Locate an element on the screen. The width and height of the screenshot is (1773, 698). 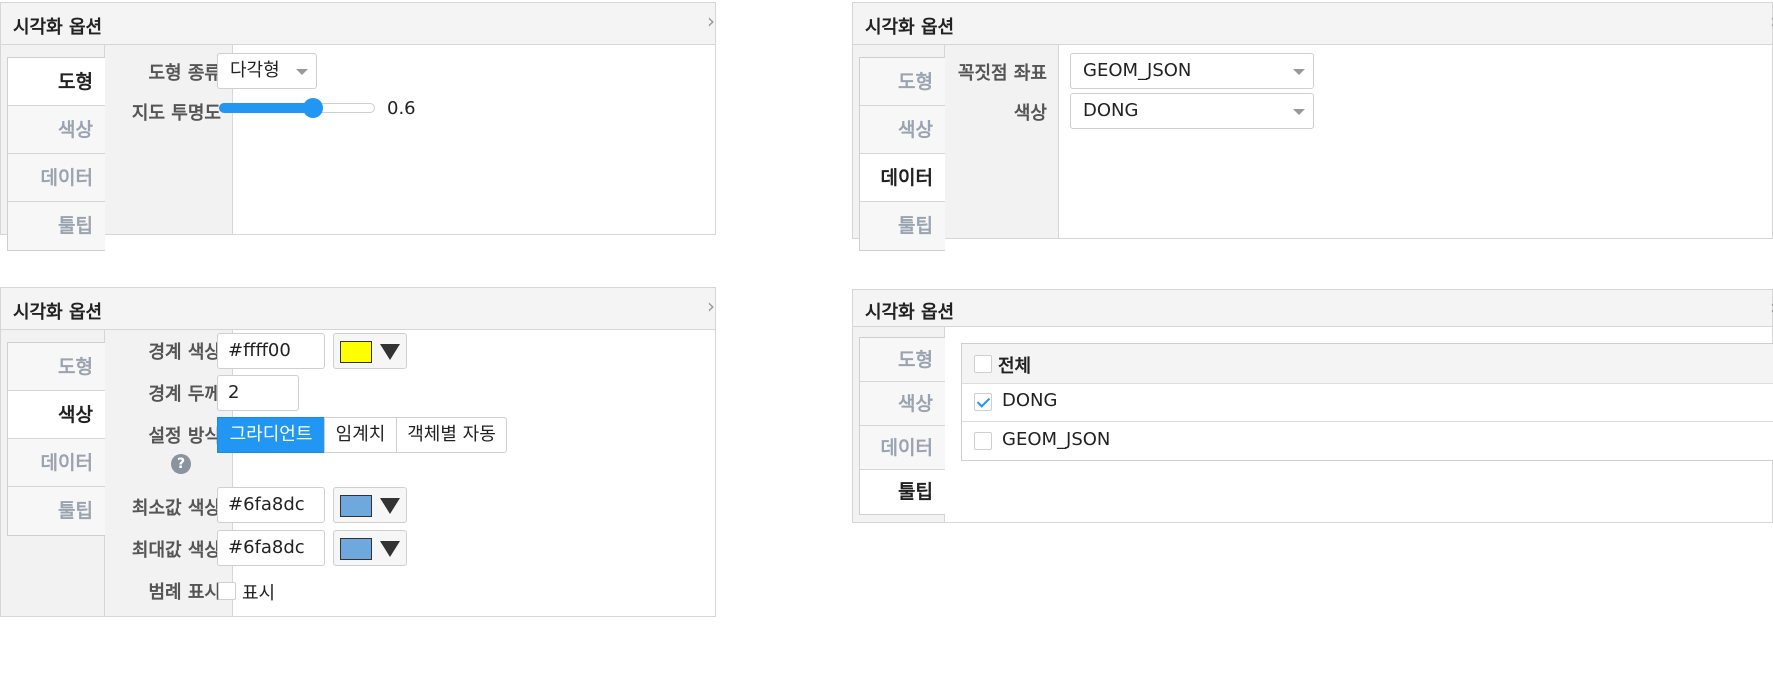
vertex-coords-label: 꼭짓점 좌표 is located at coordinates (1002, 73).